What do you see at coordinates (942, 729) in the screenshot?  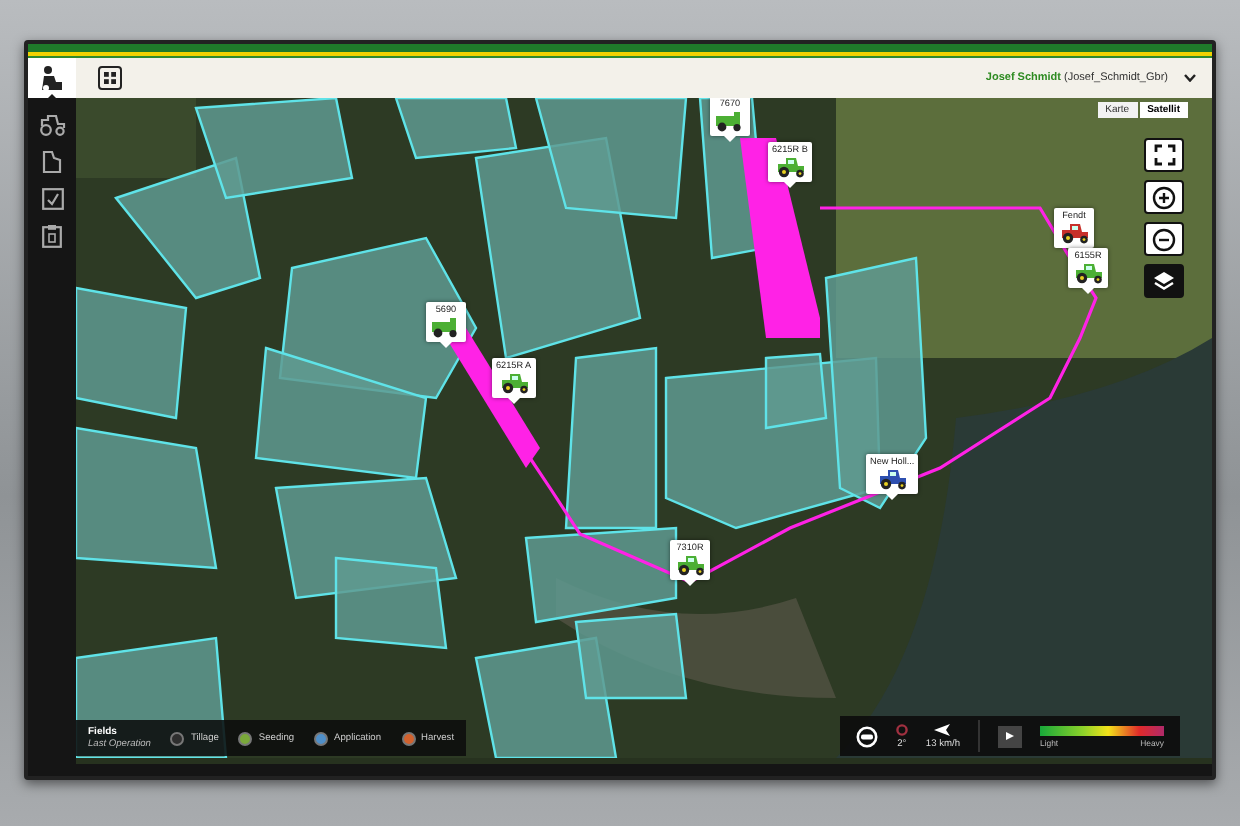 I see `direction-arrow-icon` at bounding box center [942, 729].